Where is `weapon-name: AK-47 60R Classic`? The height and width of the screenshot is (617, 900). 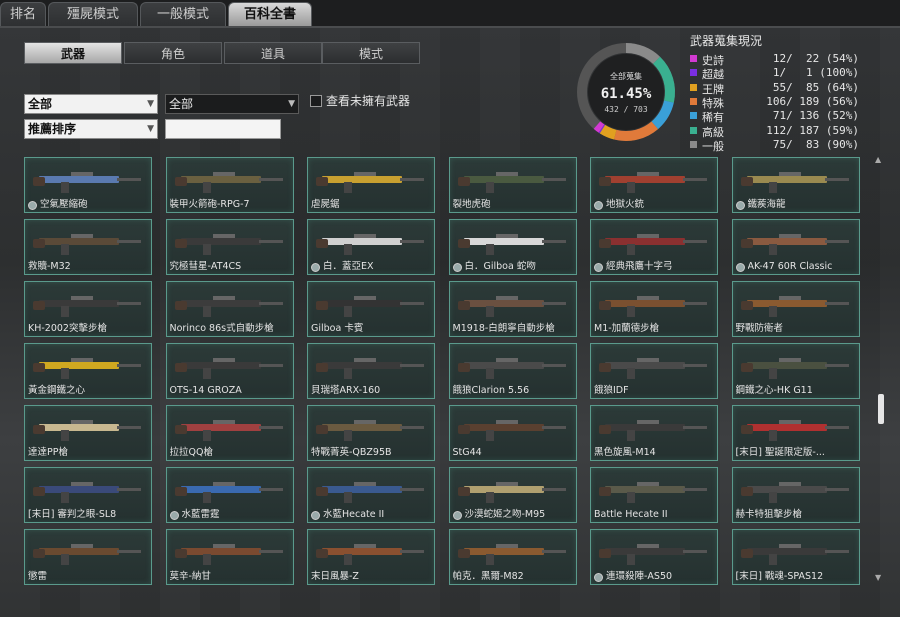
weapon-name: AK-47 60R Classic is located at coordinates (790, 266).